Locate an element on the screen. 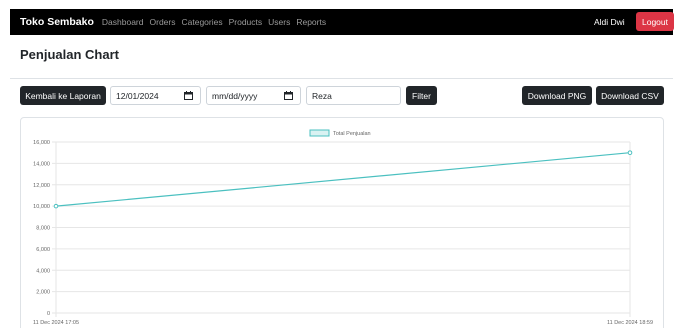 Image resolution: width=681 pixels, height=328 pixels. page-title: Penjualan Chart is located at coordinates (69, 54).